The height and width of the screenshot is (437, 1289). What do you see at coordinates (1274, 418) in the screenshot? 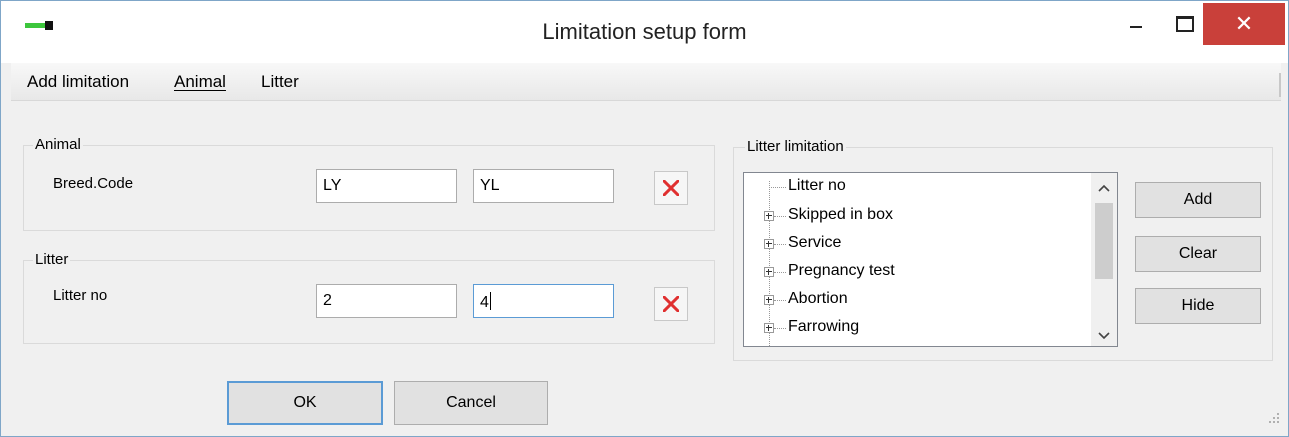
I see `resize-grip-icon` at bounding box center [1274, 418].